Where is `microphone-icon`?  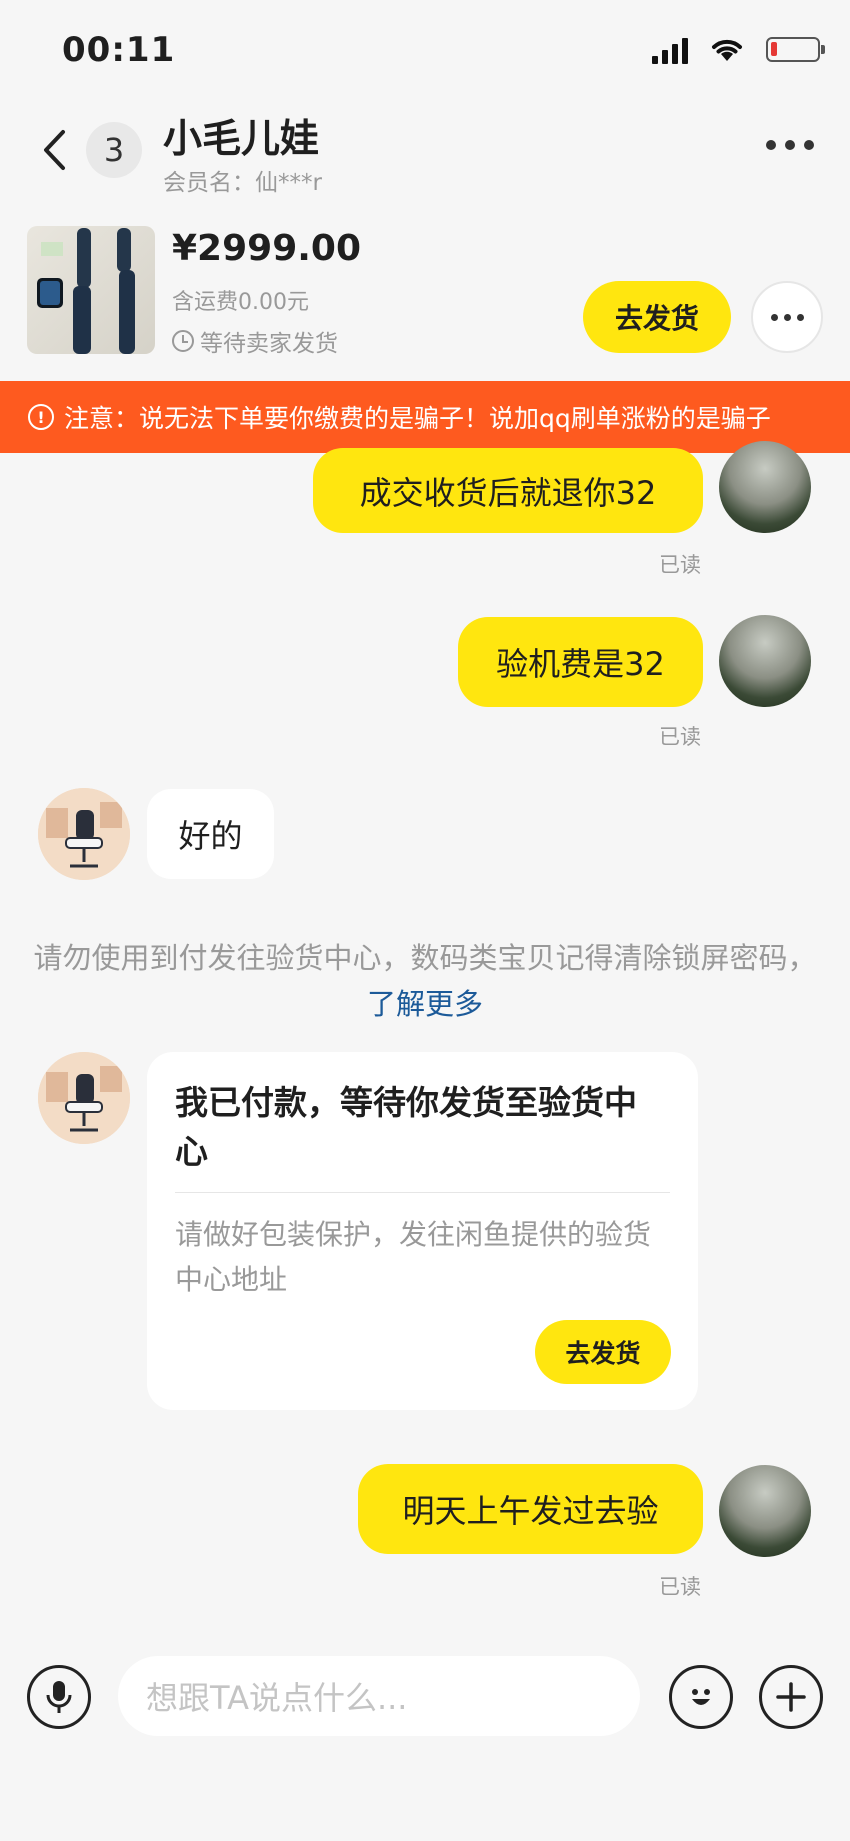 microphone-icon is located at coordinates (59, 1697).